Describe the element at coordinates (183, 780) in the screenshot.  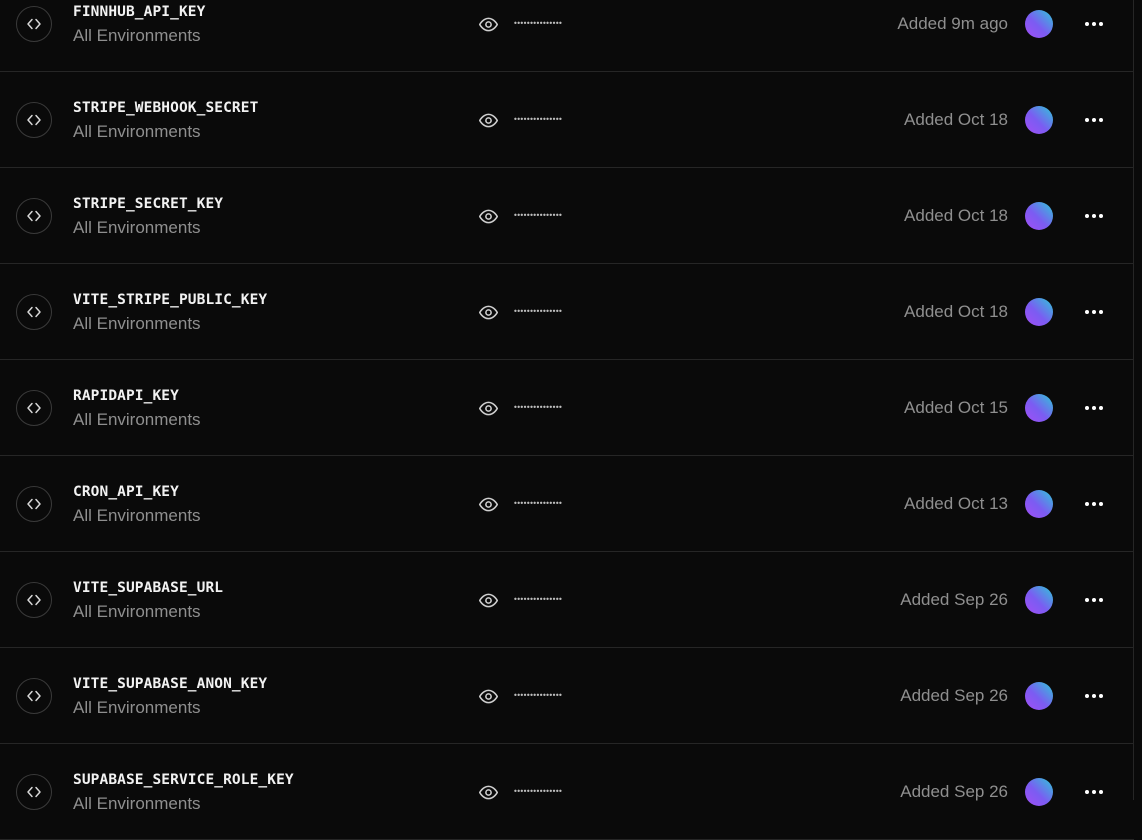
I see `variable-name: SUPABASE_SERVICE_ROLE_KEY` at that location.